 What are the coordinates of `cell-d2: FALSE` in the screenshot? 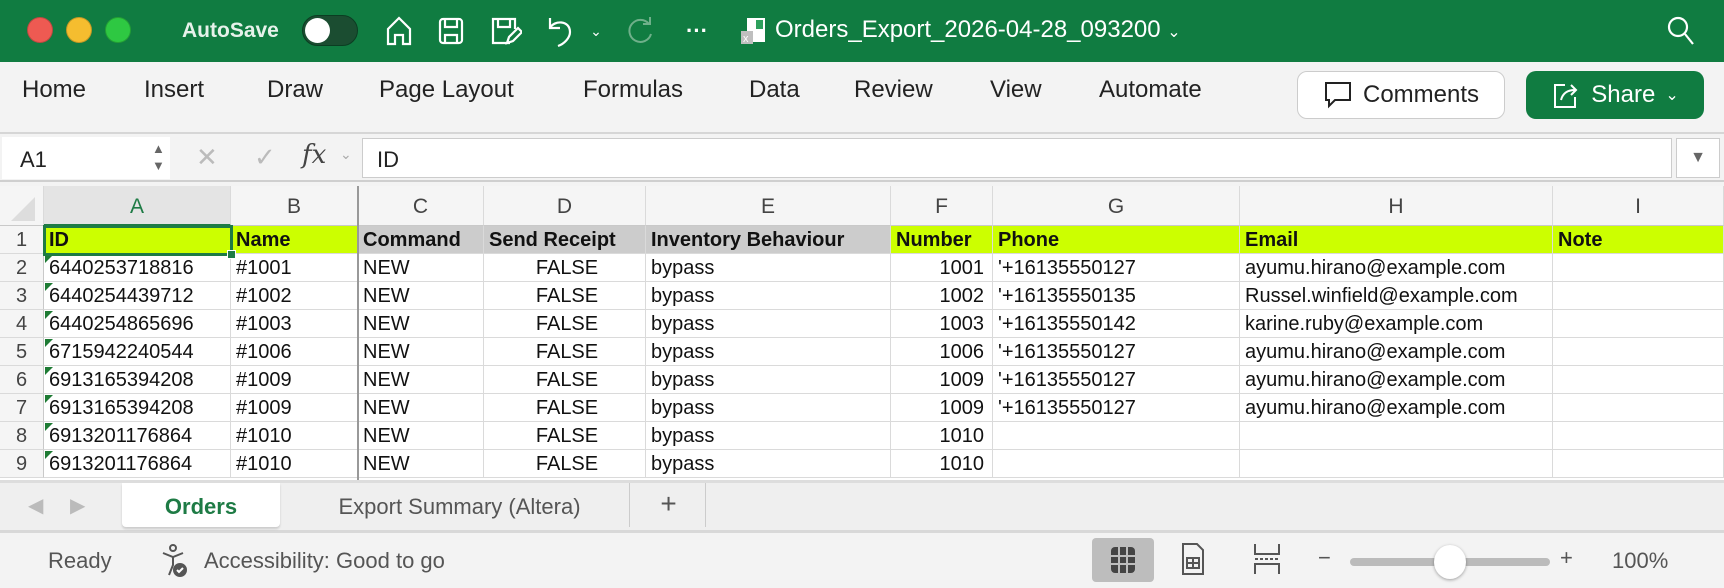 It's located at (565, 268).